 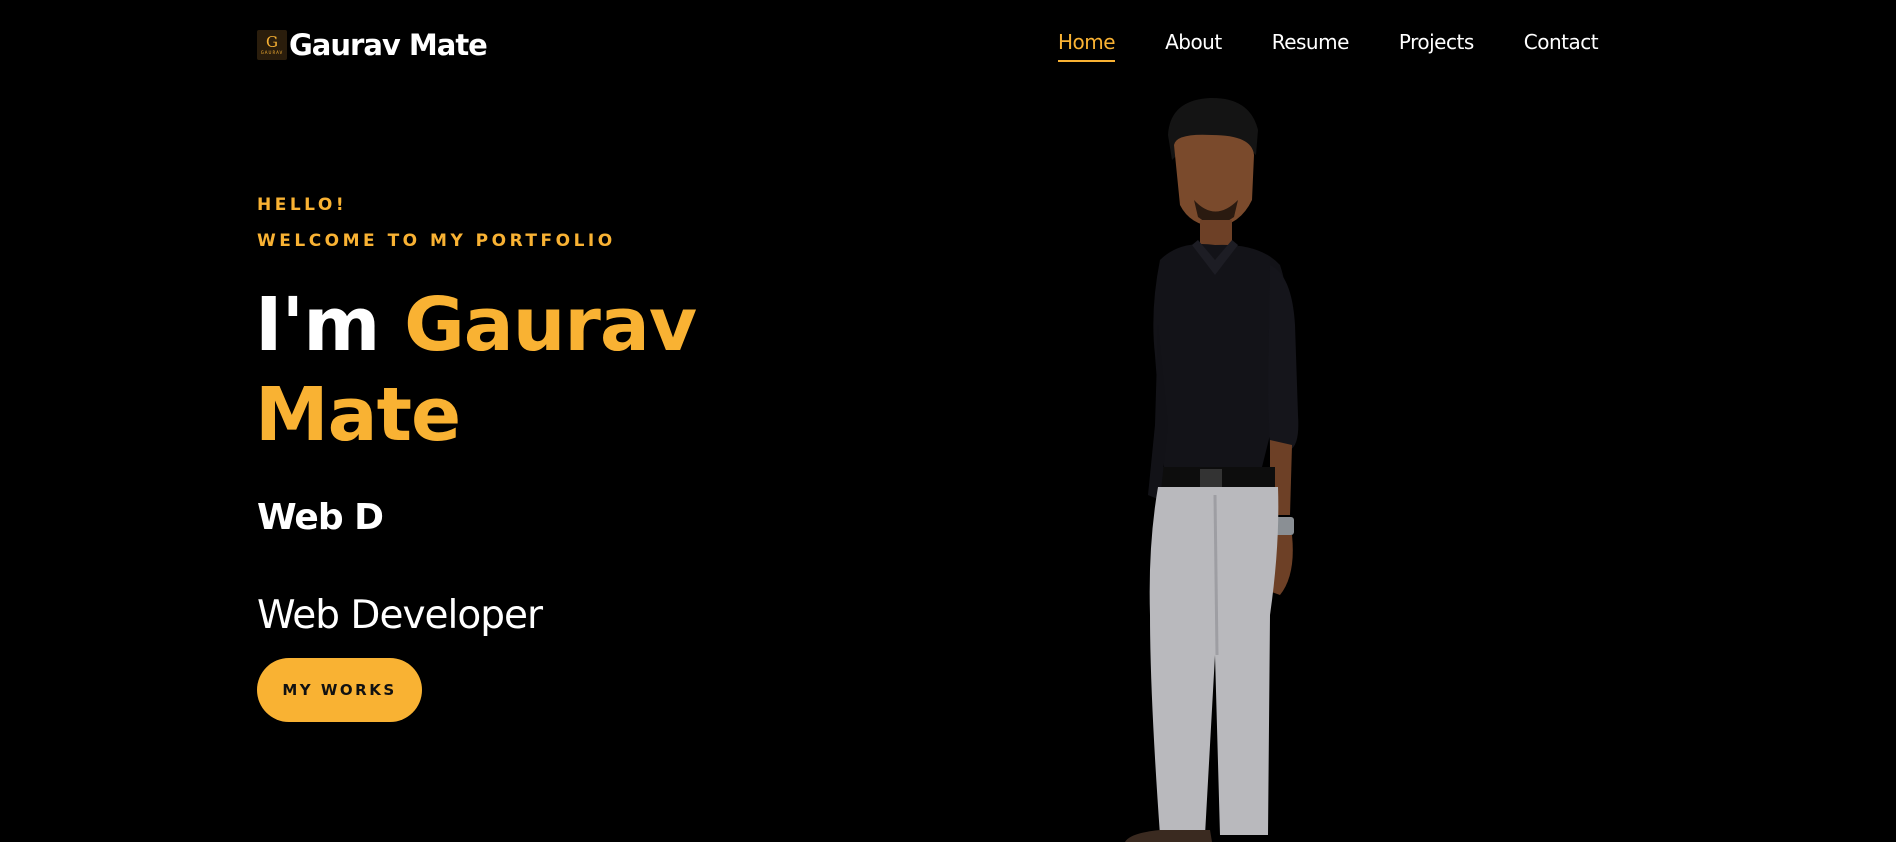 I want to click on hero-role: Web Developer, so click(x=400, y=615).